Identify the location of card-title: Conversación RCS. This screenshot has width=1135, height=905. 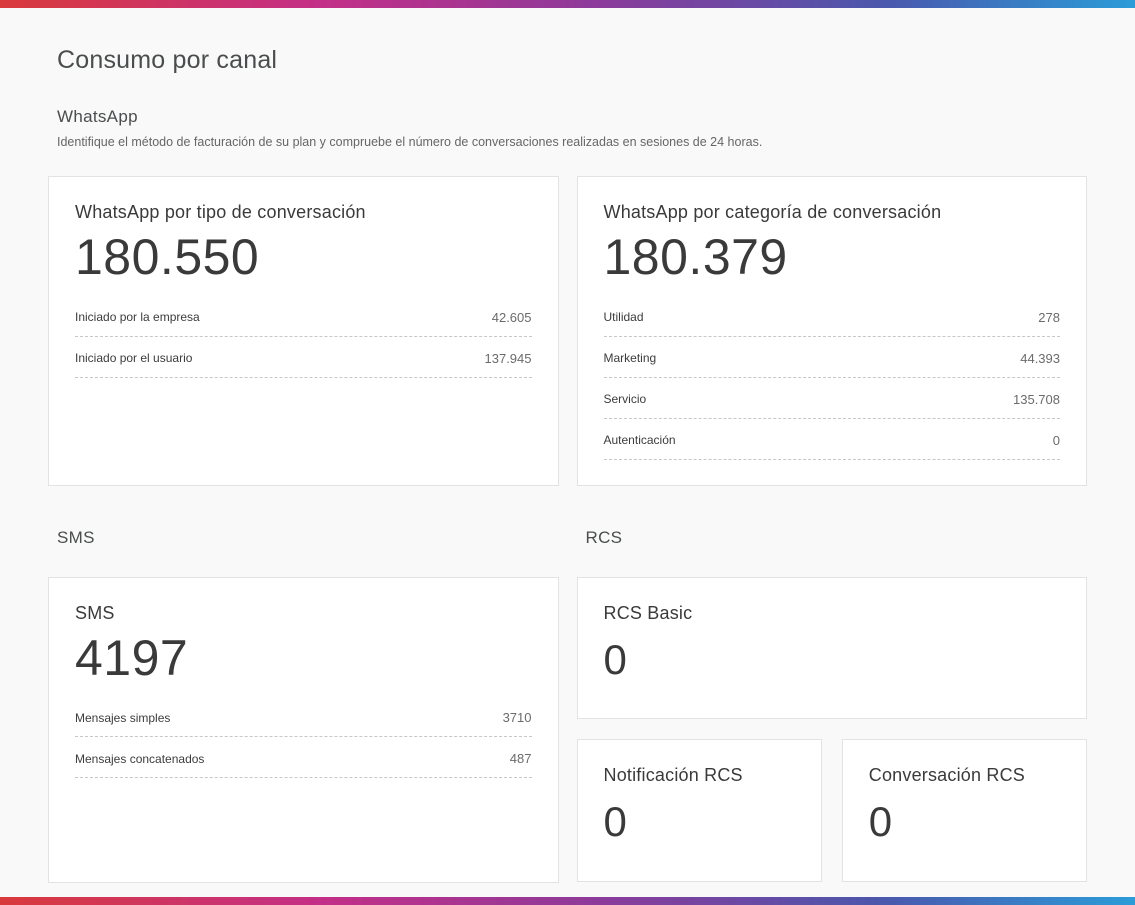
(947, 774).